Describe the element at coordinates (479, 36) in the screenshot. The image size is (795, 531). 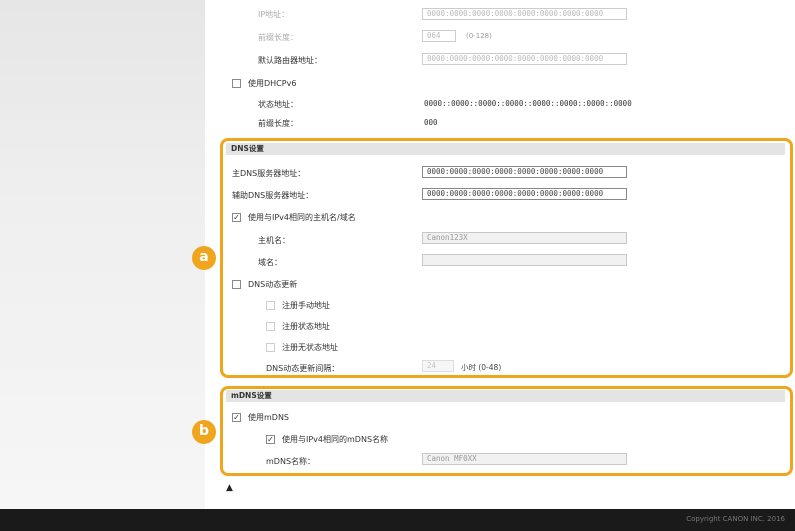
I see `prefix-length-hint: (0-128)` at that location.